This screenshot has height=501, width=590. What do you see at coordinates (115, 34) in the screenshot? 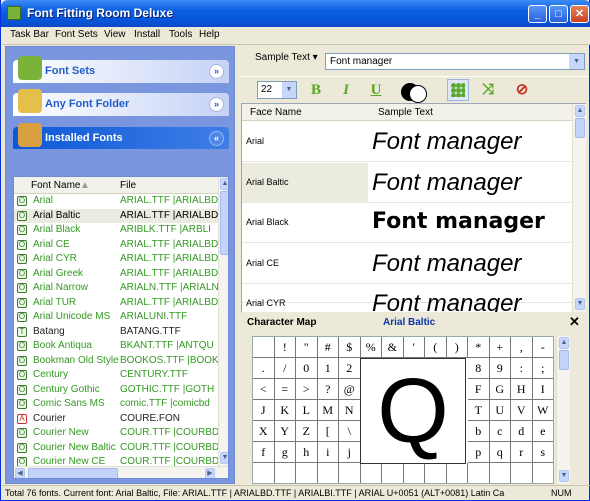
I see `menu-view: View` at bounding box center [115, 34].